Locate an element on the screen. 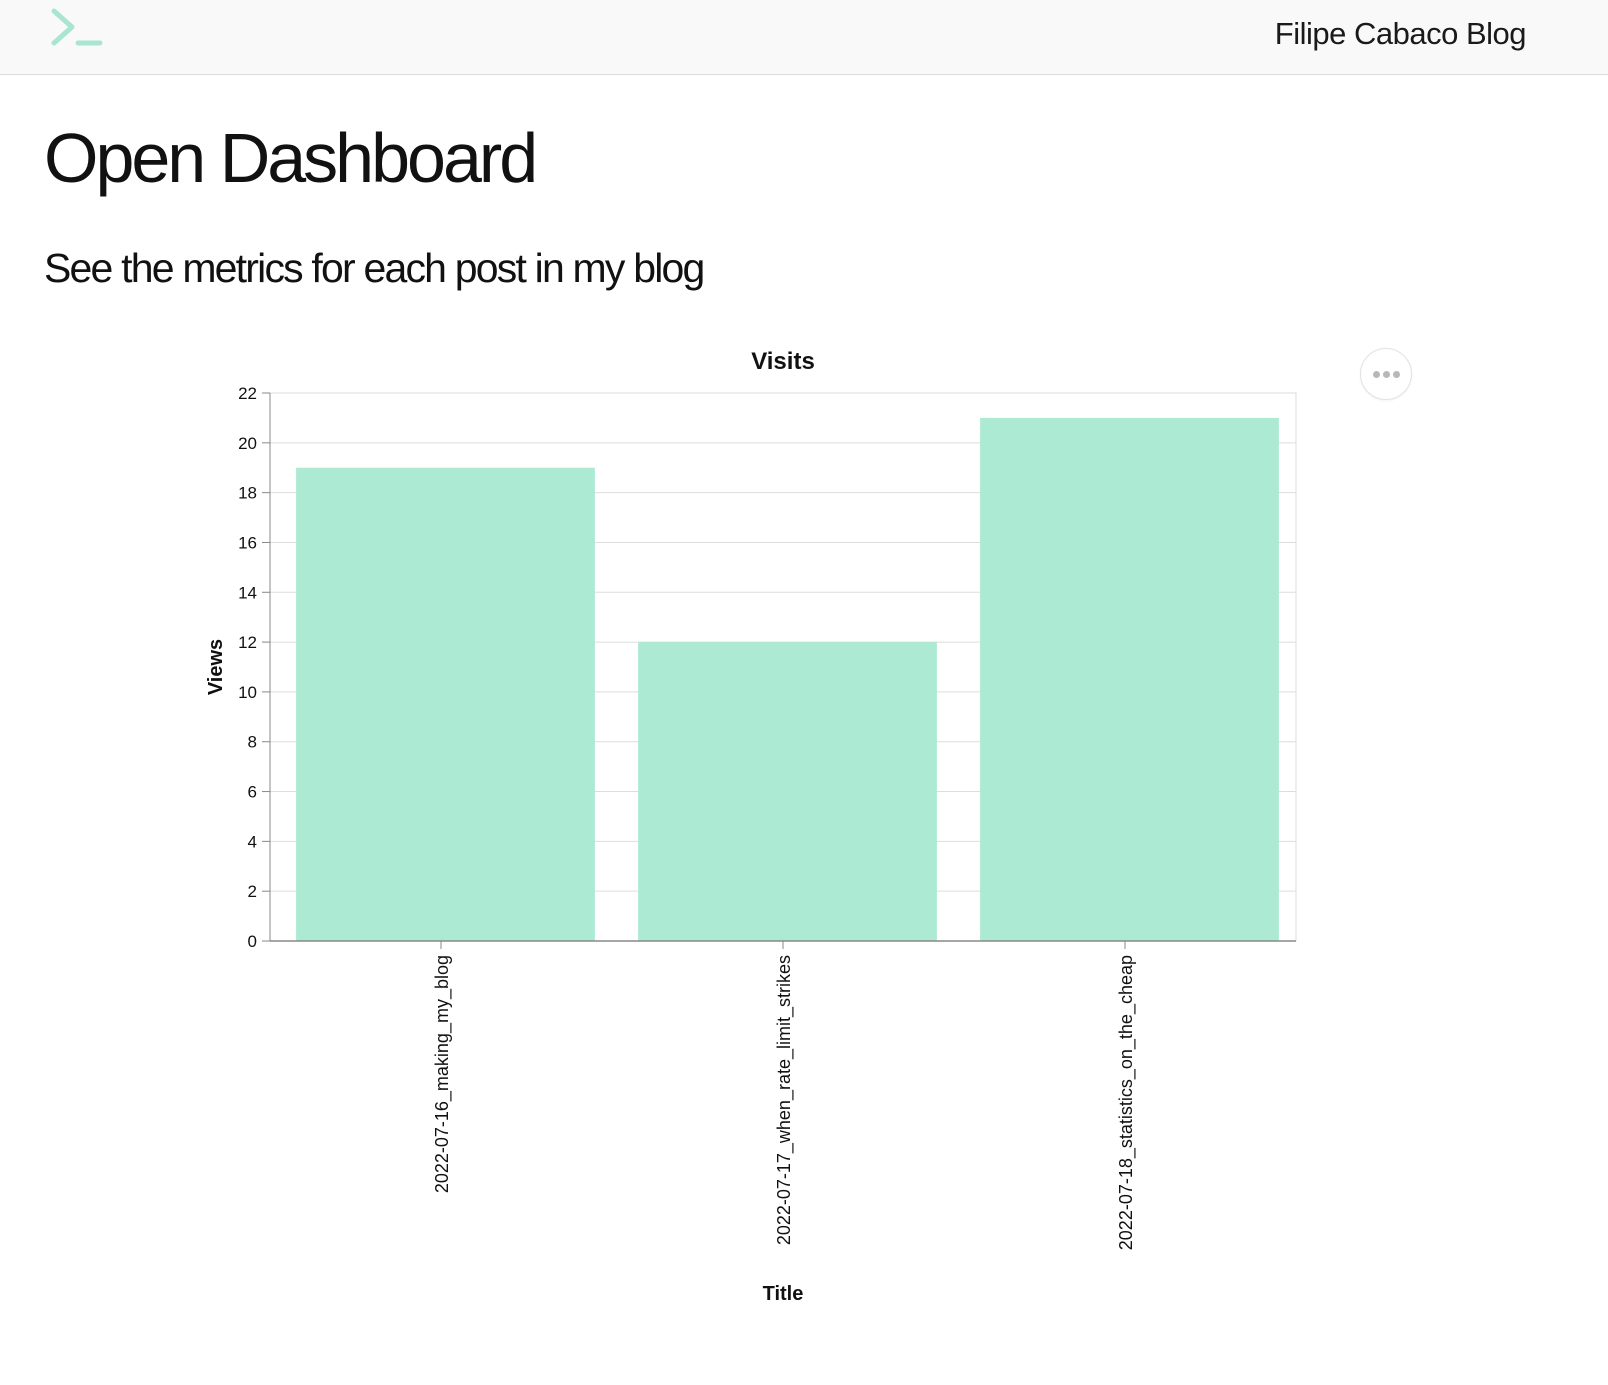  x-tick-label: 2022-07-18_statistics_on_the_cheap is located at coordinates (1126, 1102).